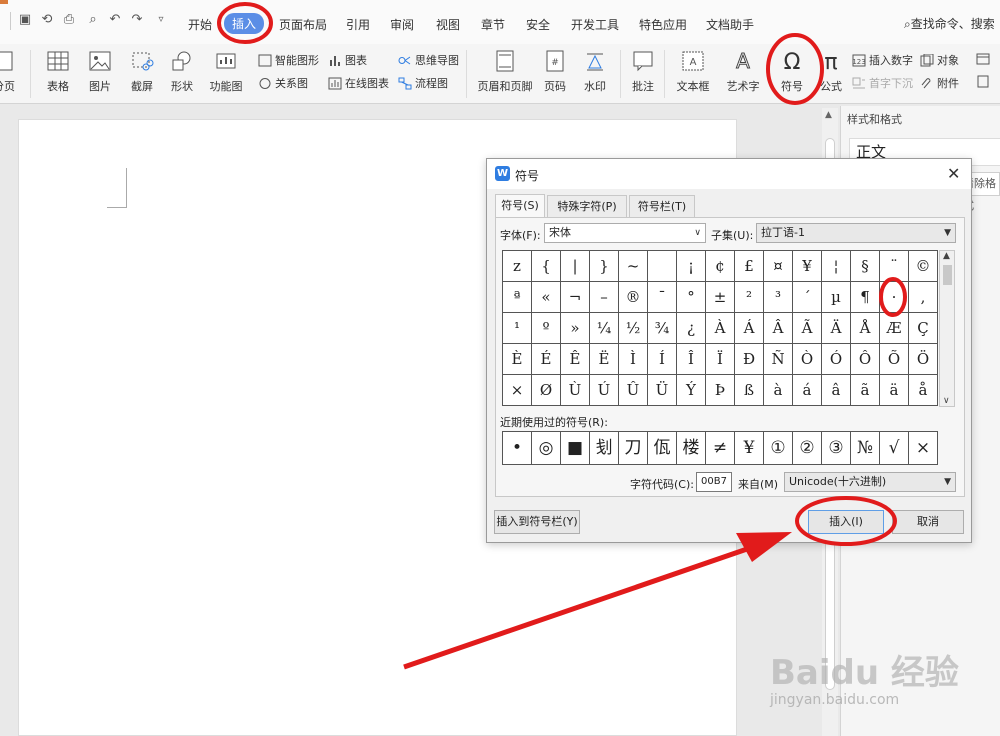 The width and height of the screenshot is (1000, 736). What do you see at coordinates (984, 58) in the screenshot?
I see `date-button` at bounding box center [984, 58].